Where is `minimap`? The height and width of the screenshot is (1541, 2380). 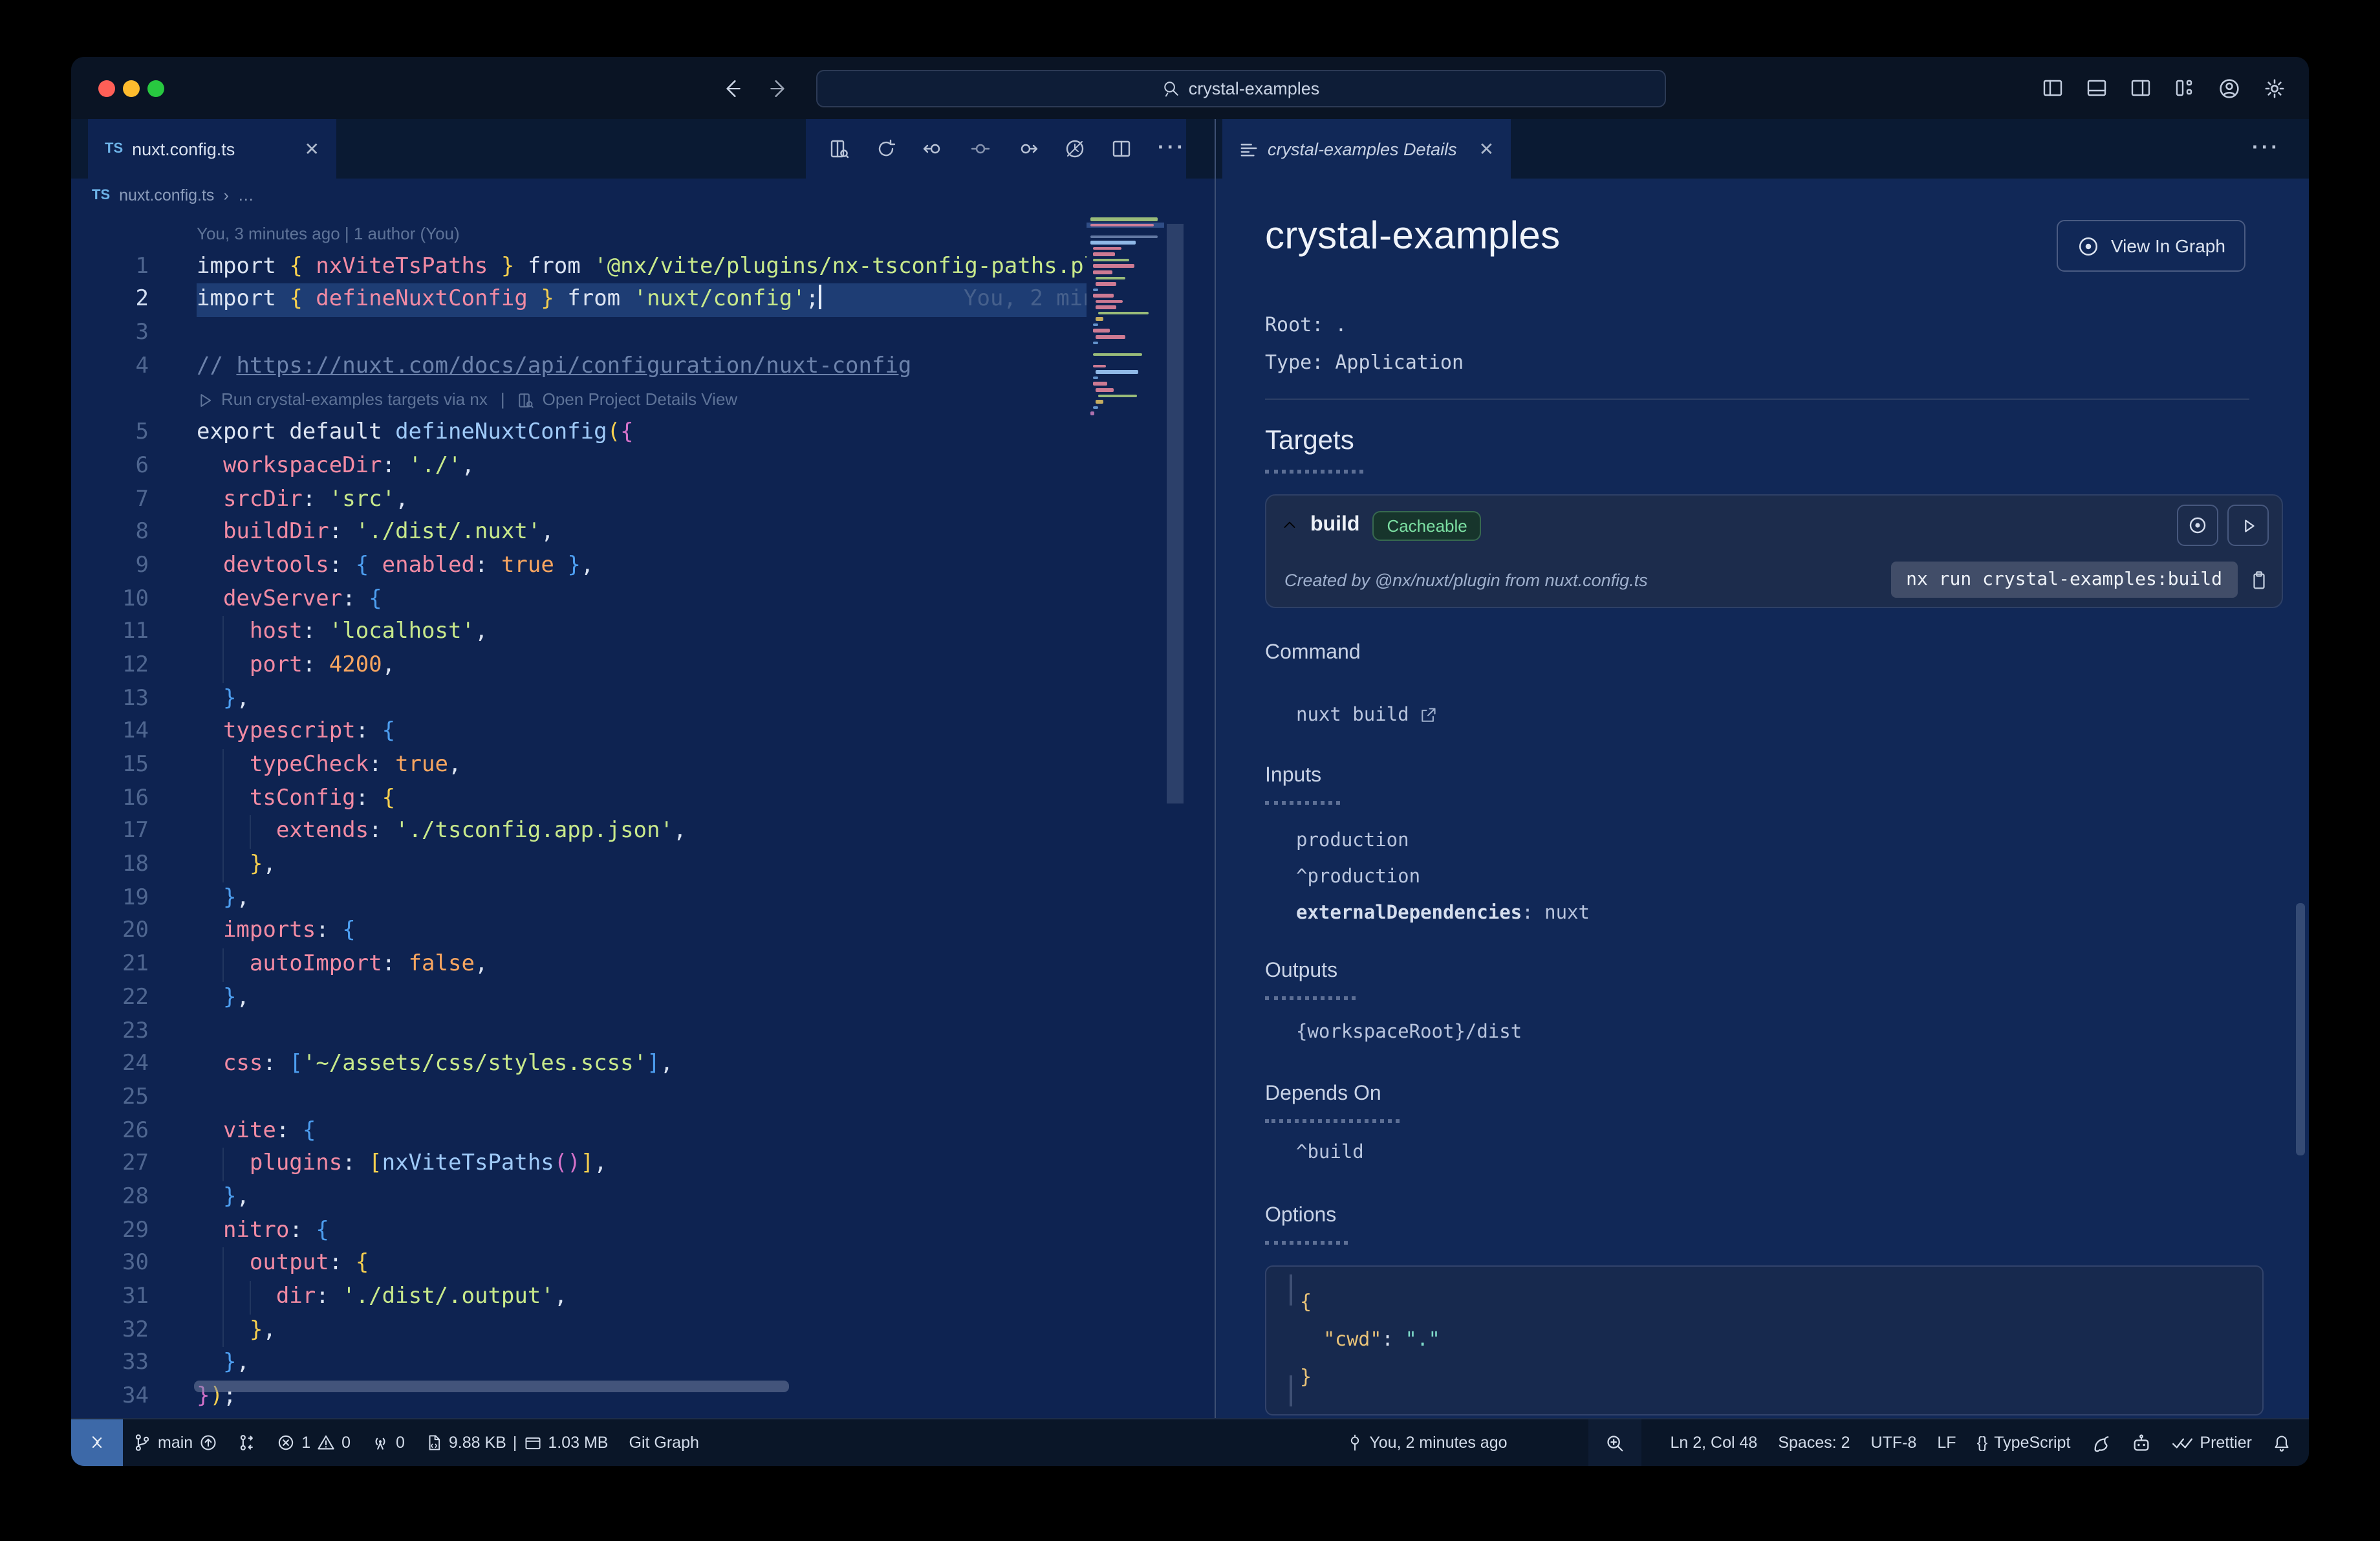 minimap is located at coordinates (1125, 815).